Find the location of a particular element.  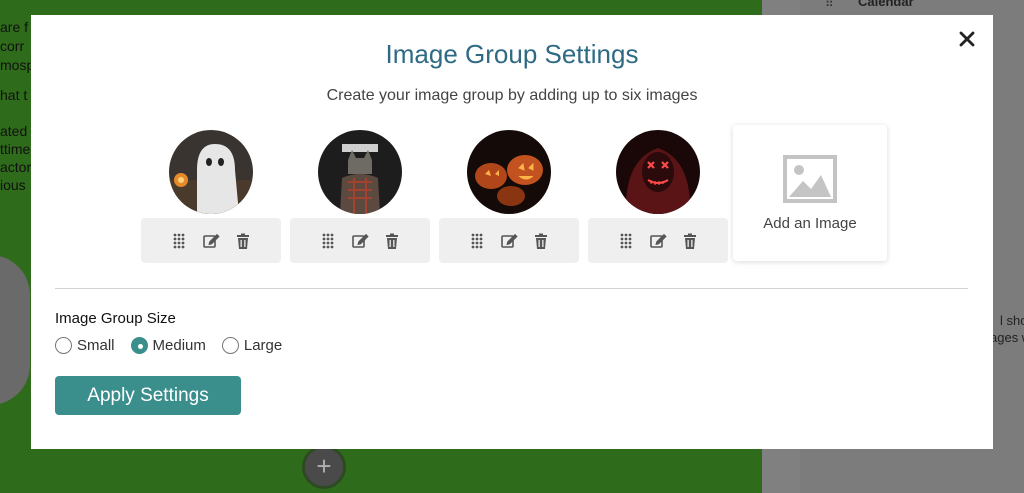

radio-small is located at coordinates (63, 345).